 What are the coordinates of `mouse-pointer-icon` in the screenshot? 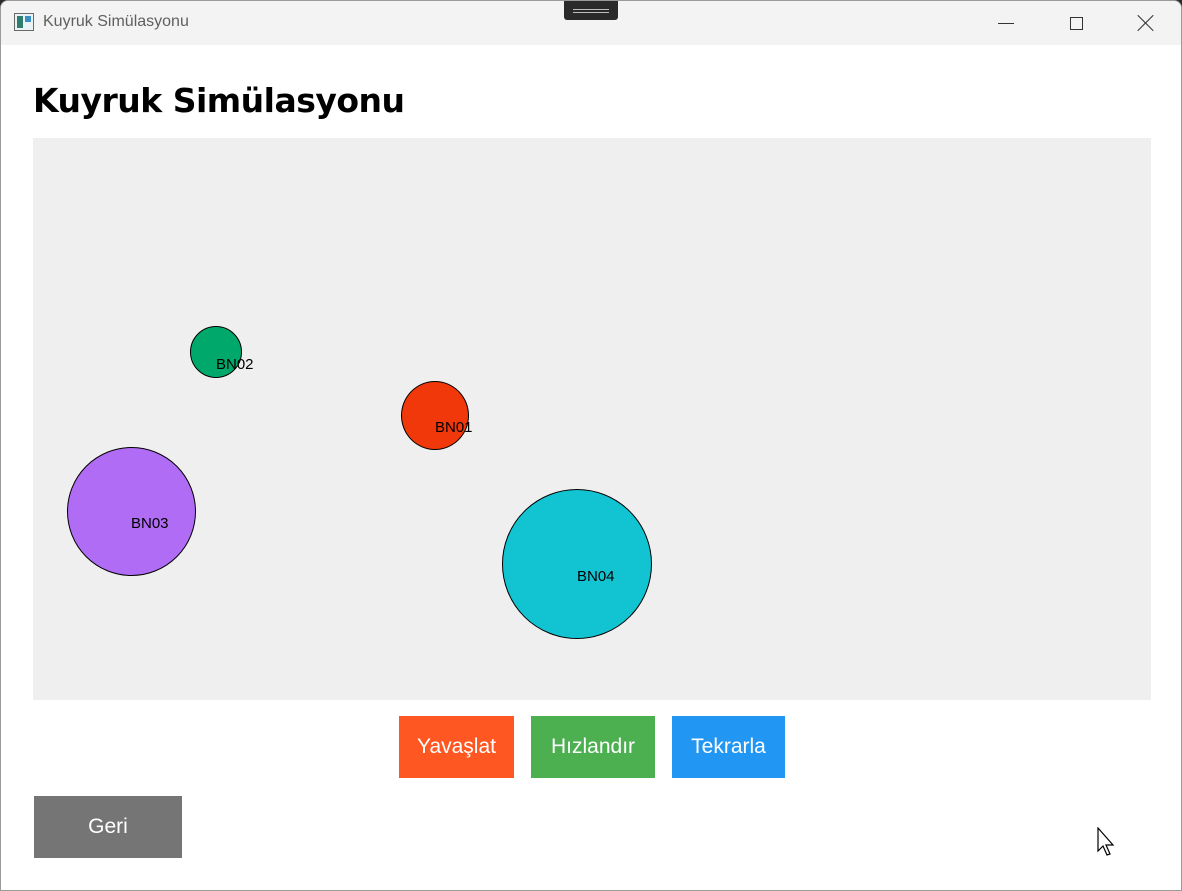 It's located at (1106, 841).